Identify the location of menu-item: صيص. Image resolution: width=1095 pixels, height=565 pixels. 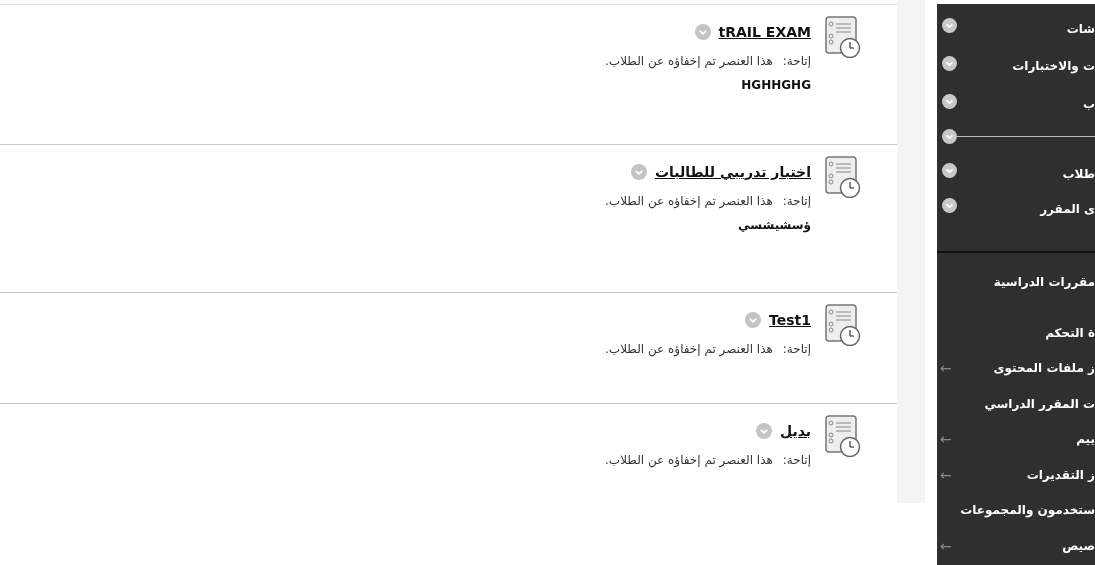
(1078, 545).